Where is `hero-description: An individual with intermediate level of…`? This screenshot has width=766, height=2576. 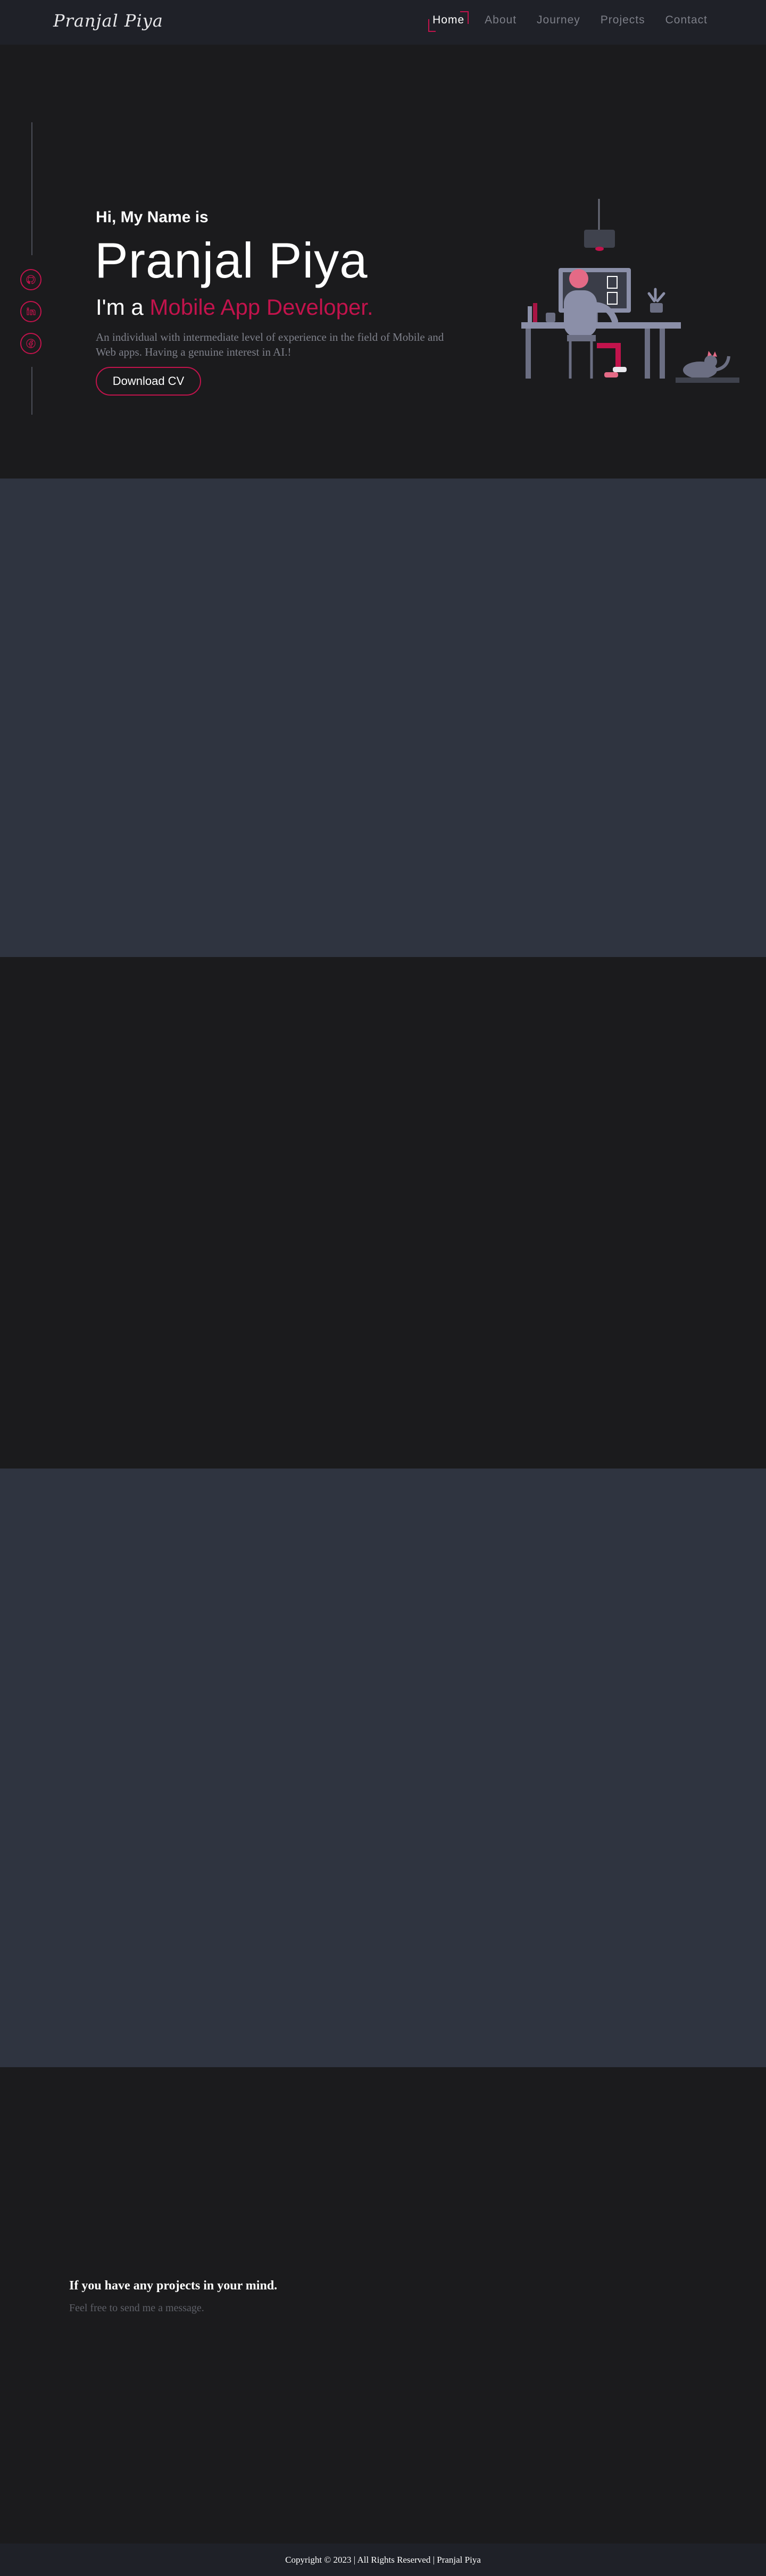 hero-description: An individual with intermediate level of… is located at coordinates (270, 344).